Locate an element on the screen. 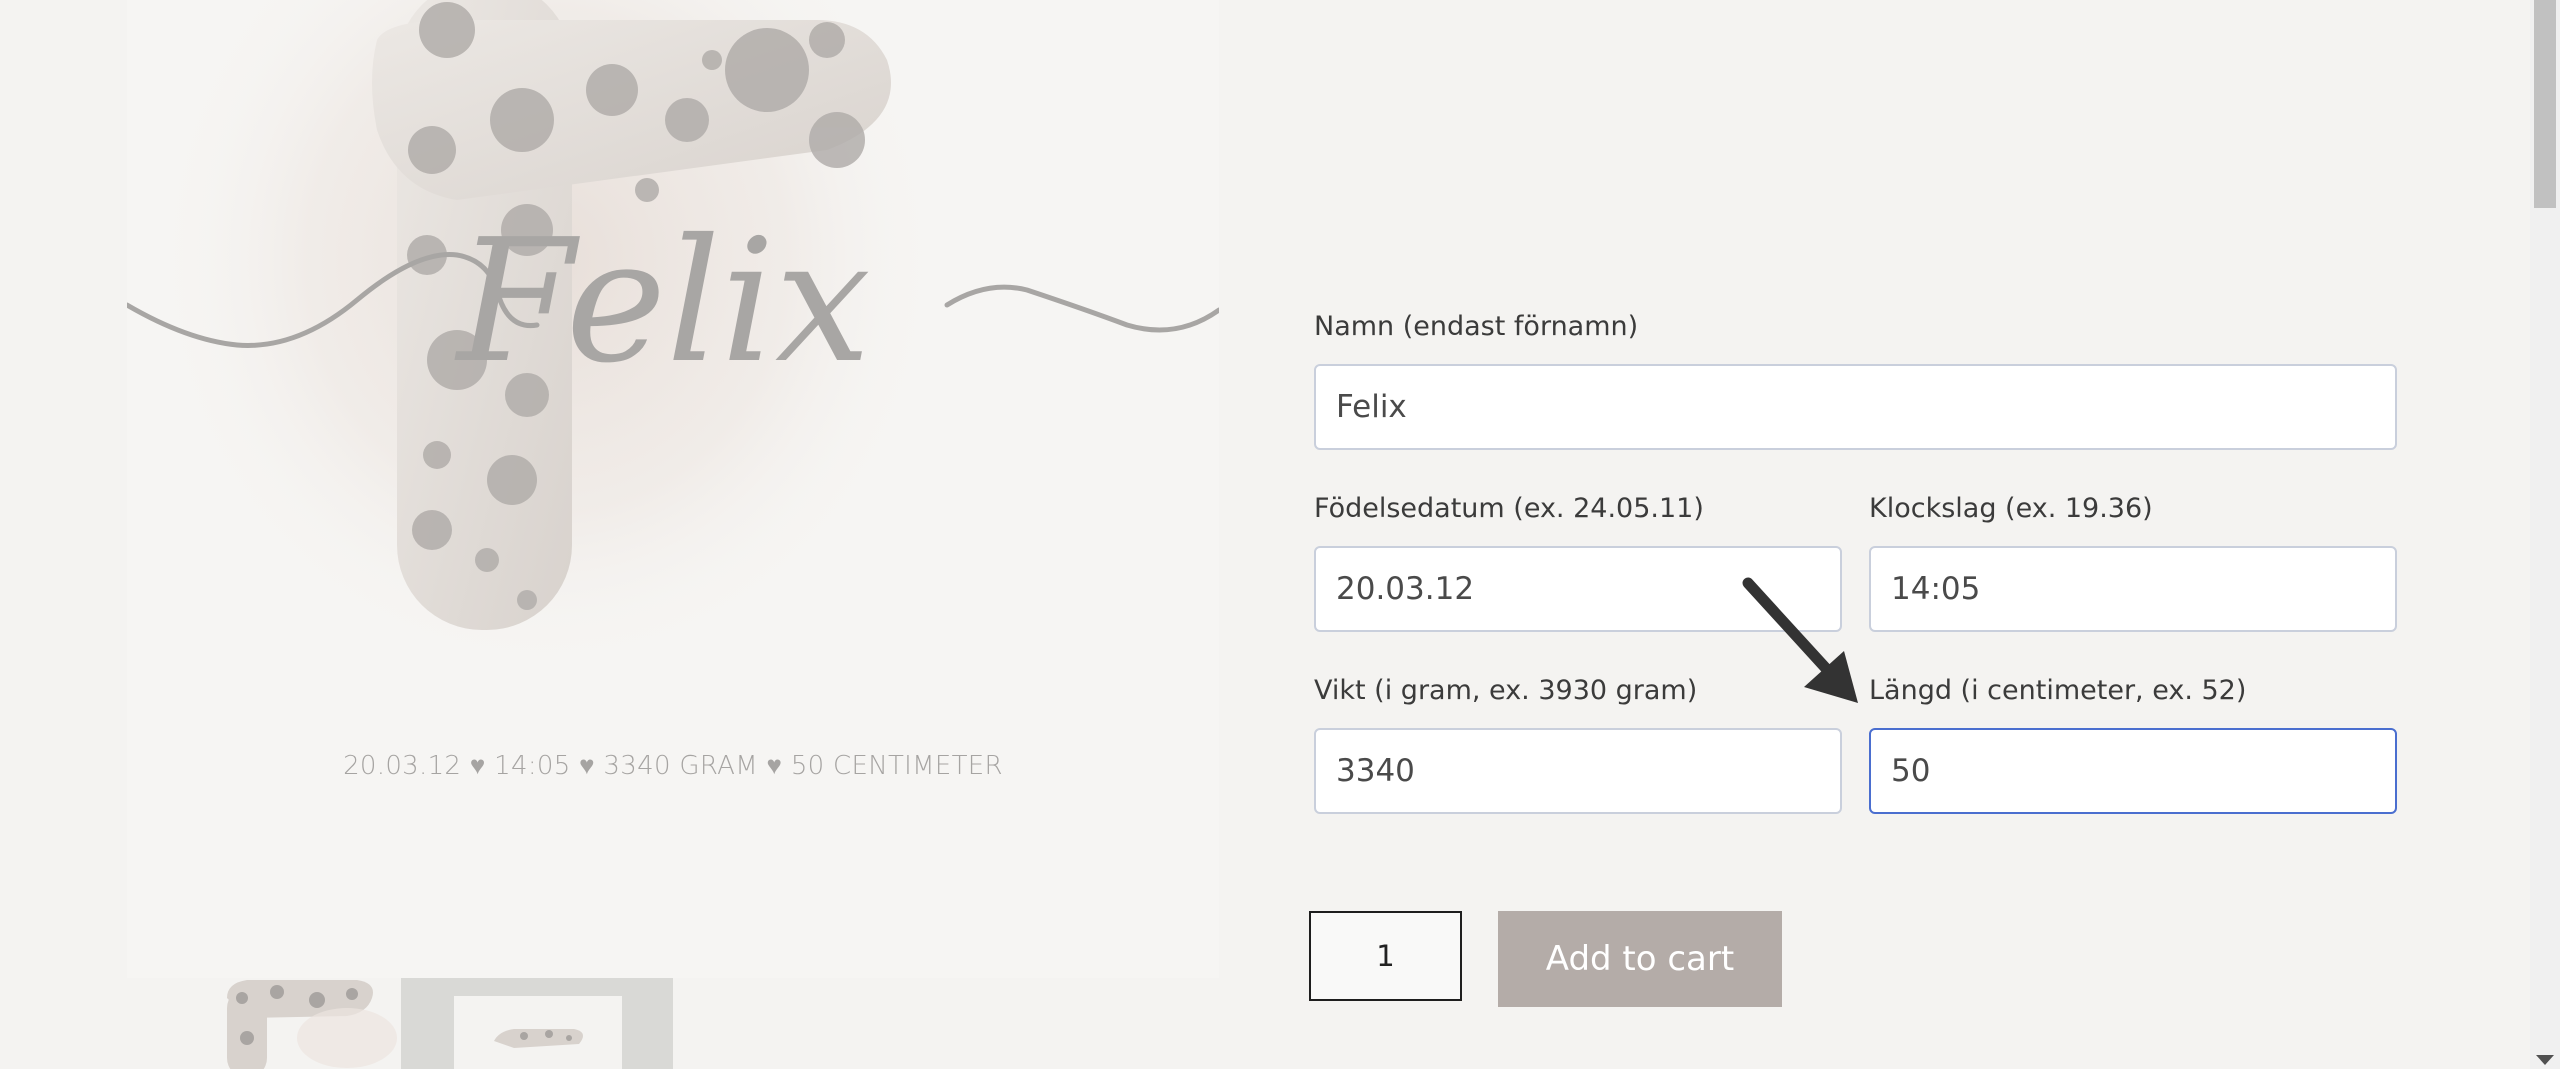 This screenshot has height=1069, width=2560. name-input is located at coordinates (1855, 407).